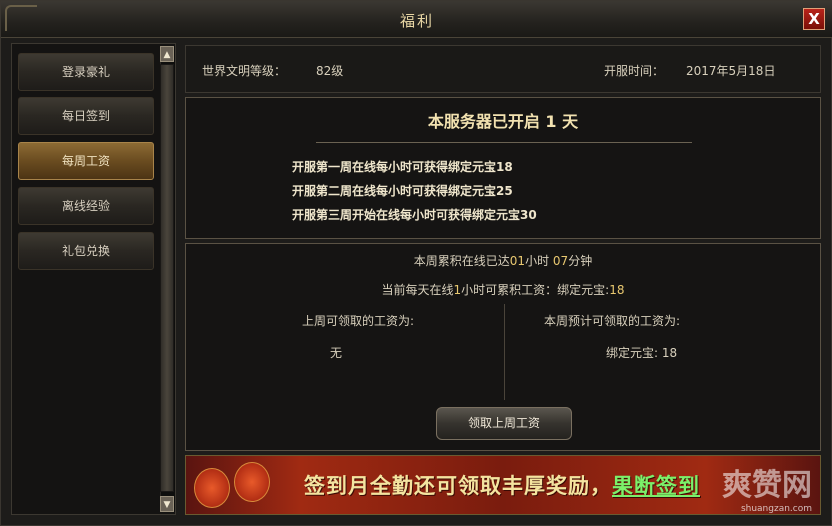  Describe the element at coordinates (634, 71) in the screenshot. I see `open-time-label: 开服时间：` at that location.